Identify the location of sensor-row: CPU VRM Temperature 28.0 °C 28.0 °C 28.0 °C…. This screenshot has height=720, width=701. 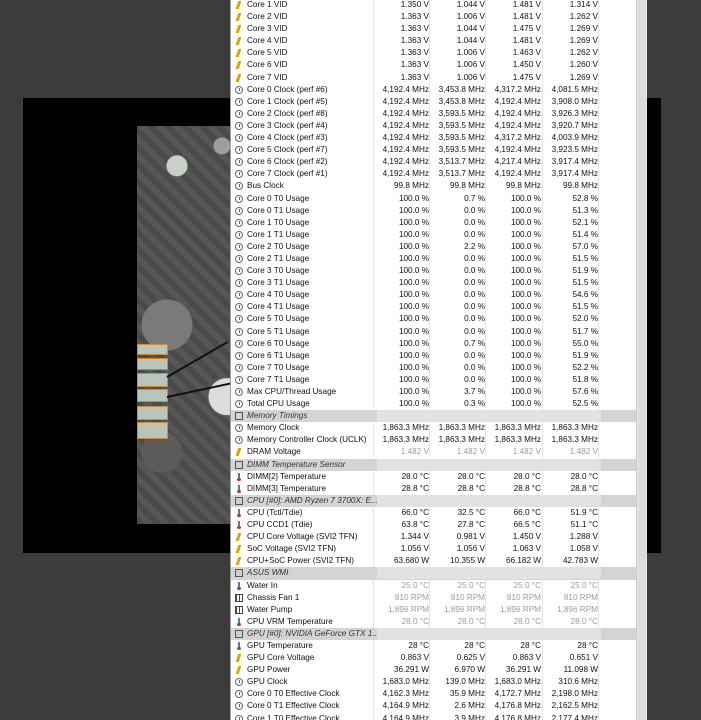
(439, 621).